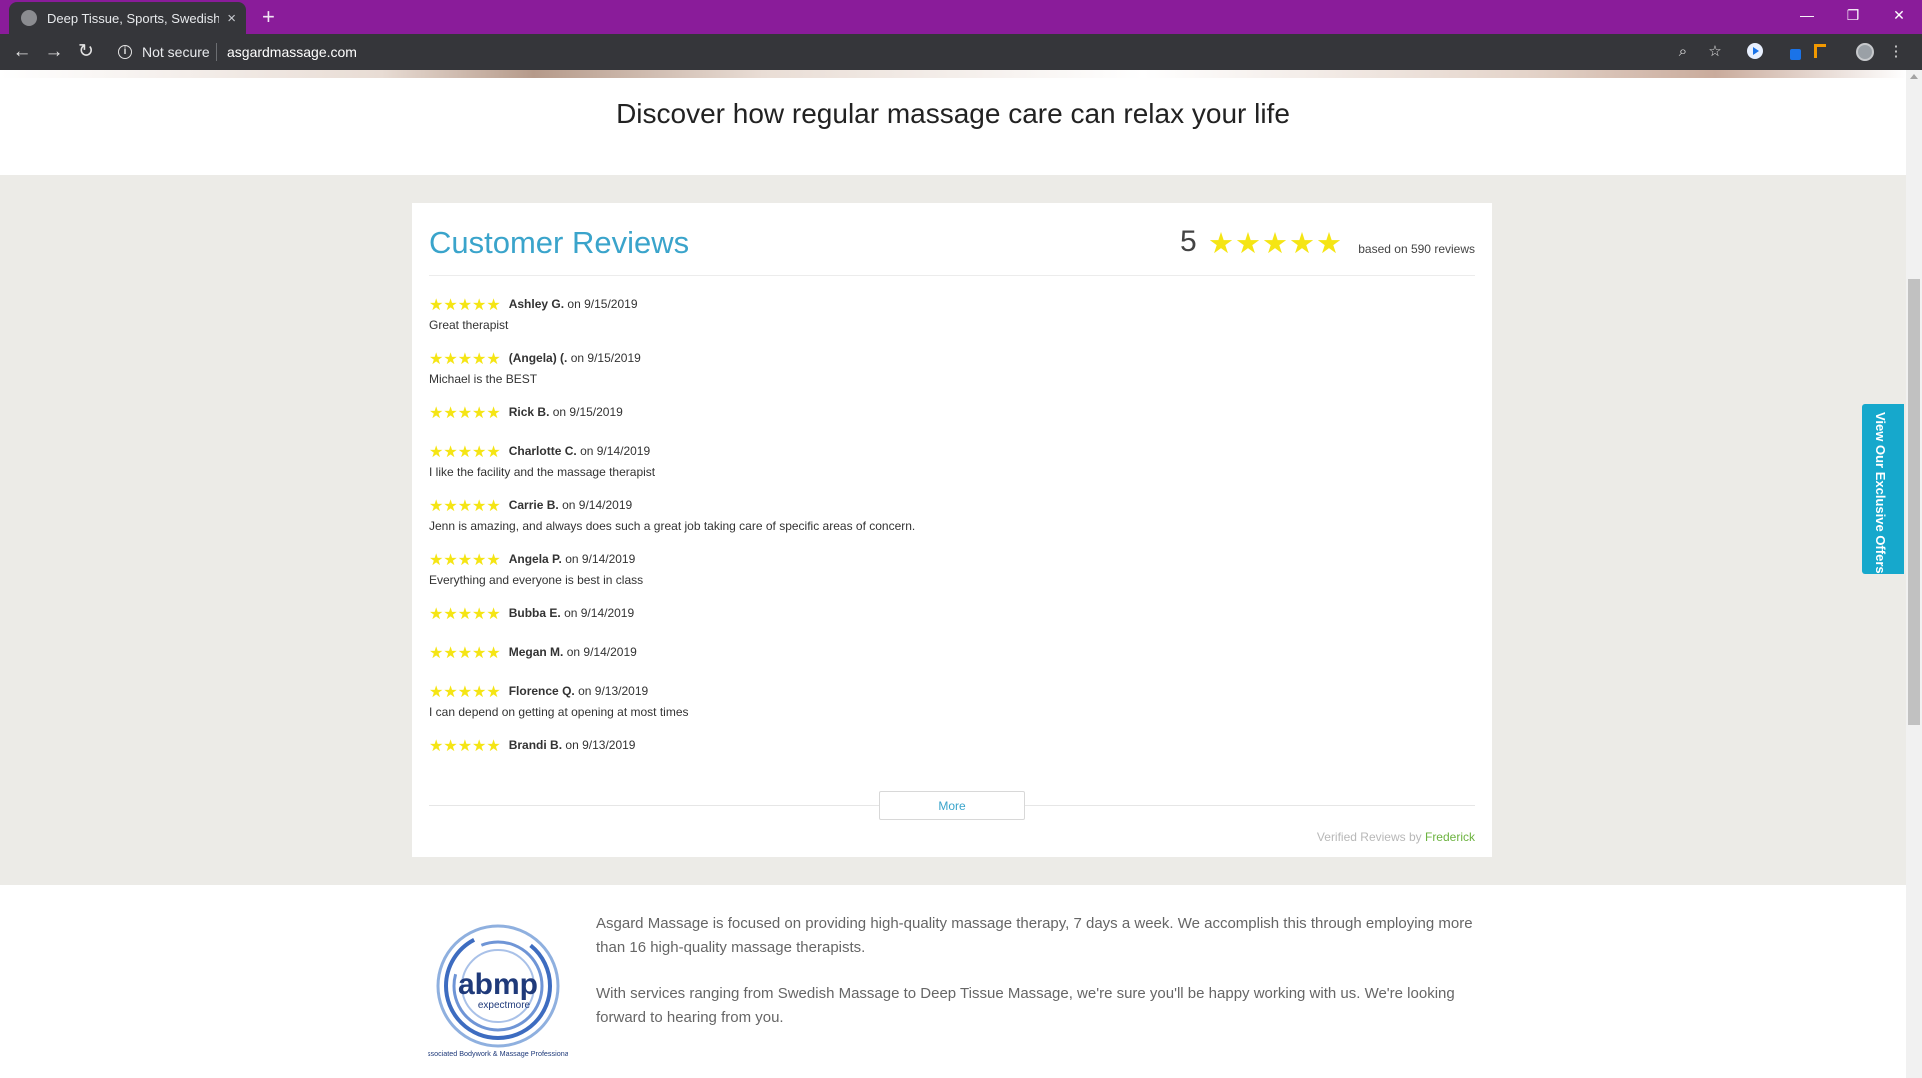 Image resolution: width=1922 pixels, height=1078 pixels. I want to click on forward-button: →, so click(54, 52).